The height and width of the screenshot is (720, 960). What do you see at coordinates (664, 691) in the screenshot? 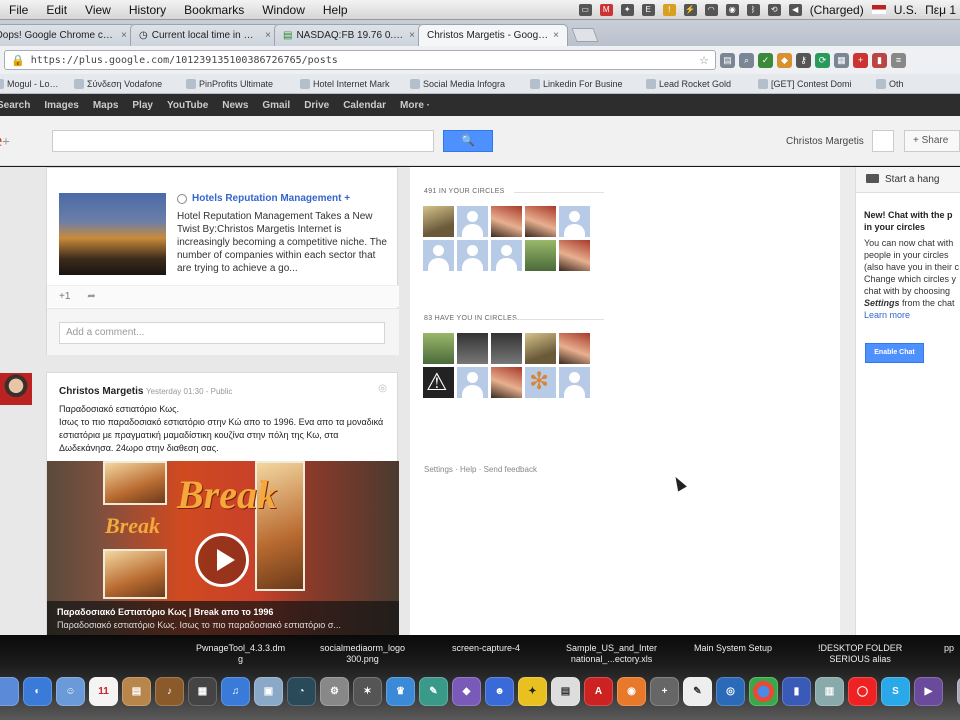
I see `plus-app-icon: +` at bounding box center [664, 691].